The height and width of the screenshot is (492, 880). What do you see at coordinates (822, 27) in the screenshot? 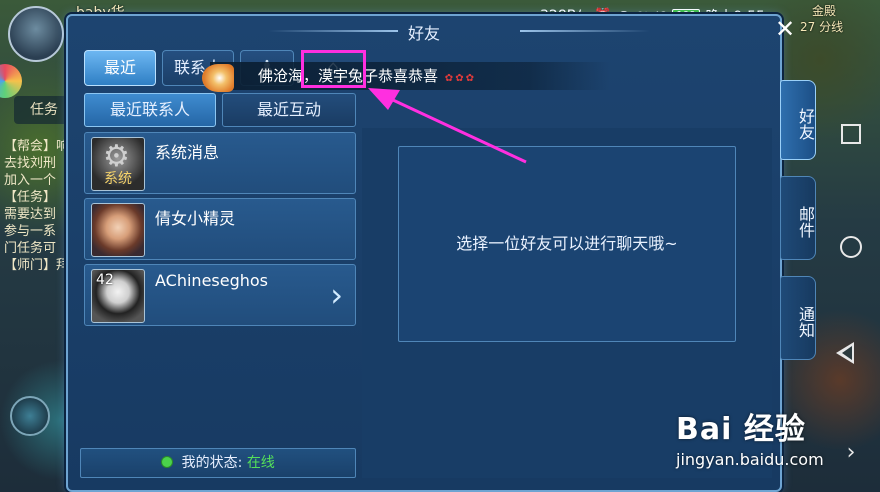
I see `map-line: 27 分线` at bounding box center [822, 27].